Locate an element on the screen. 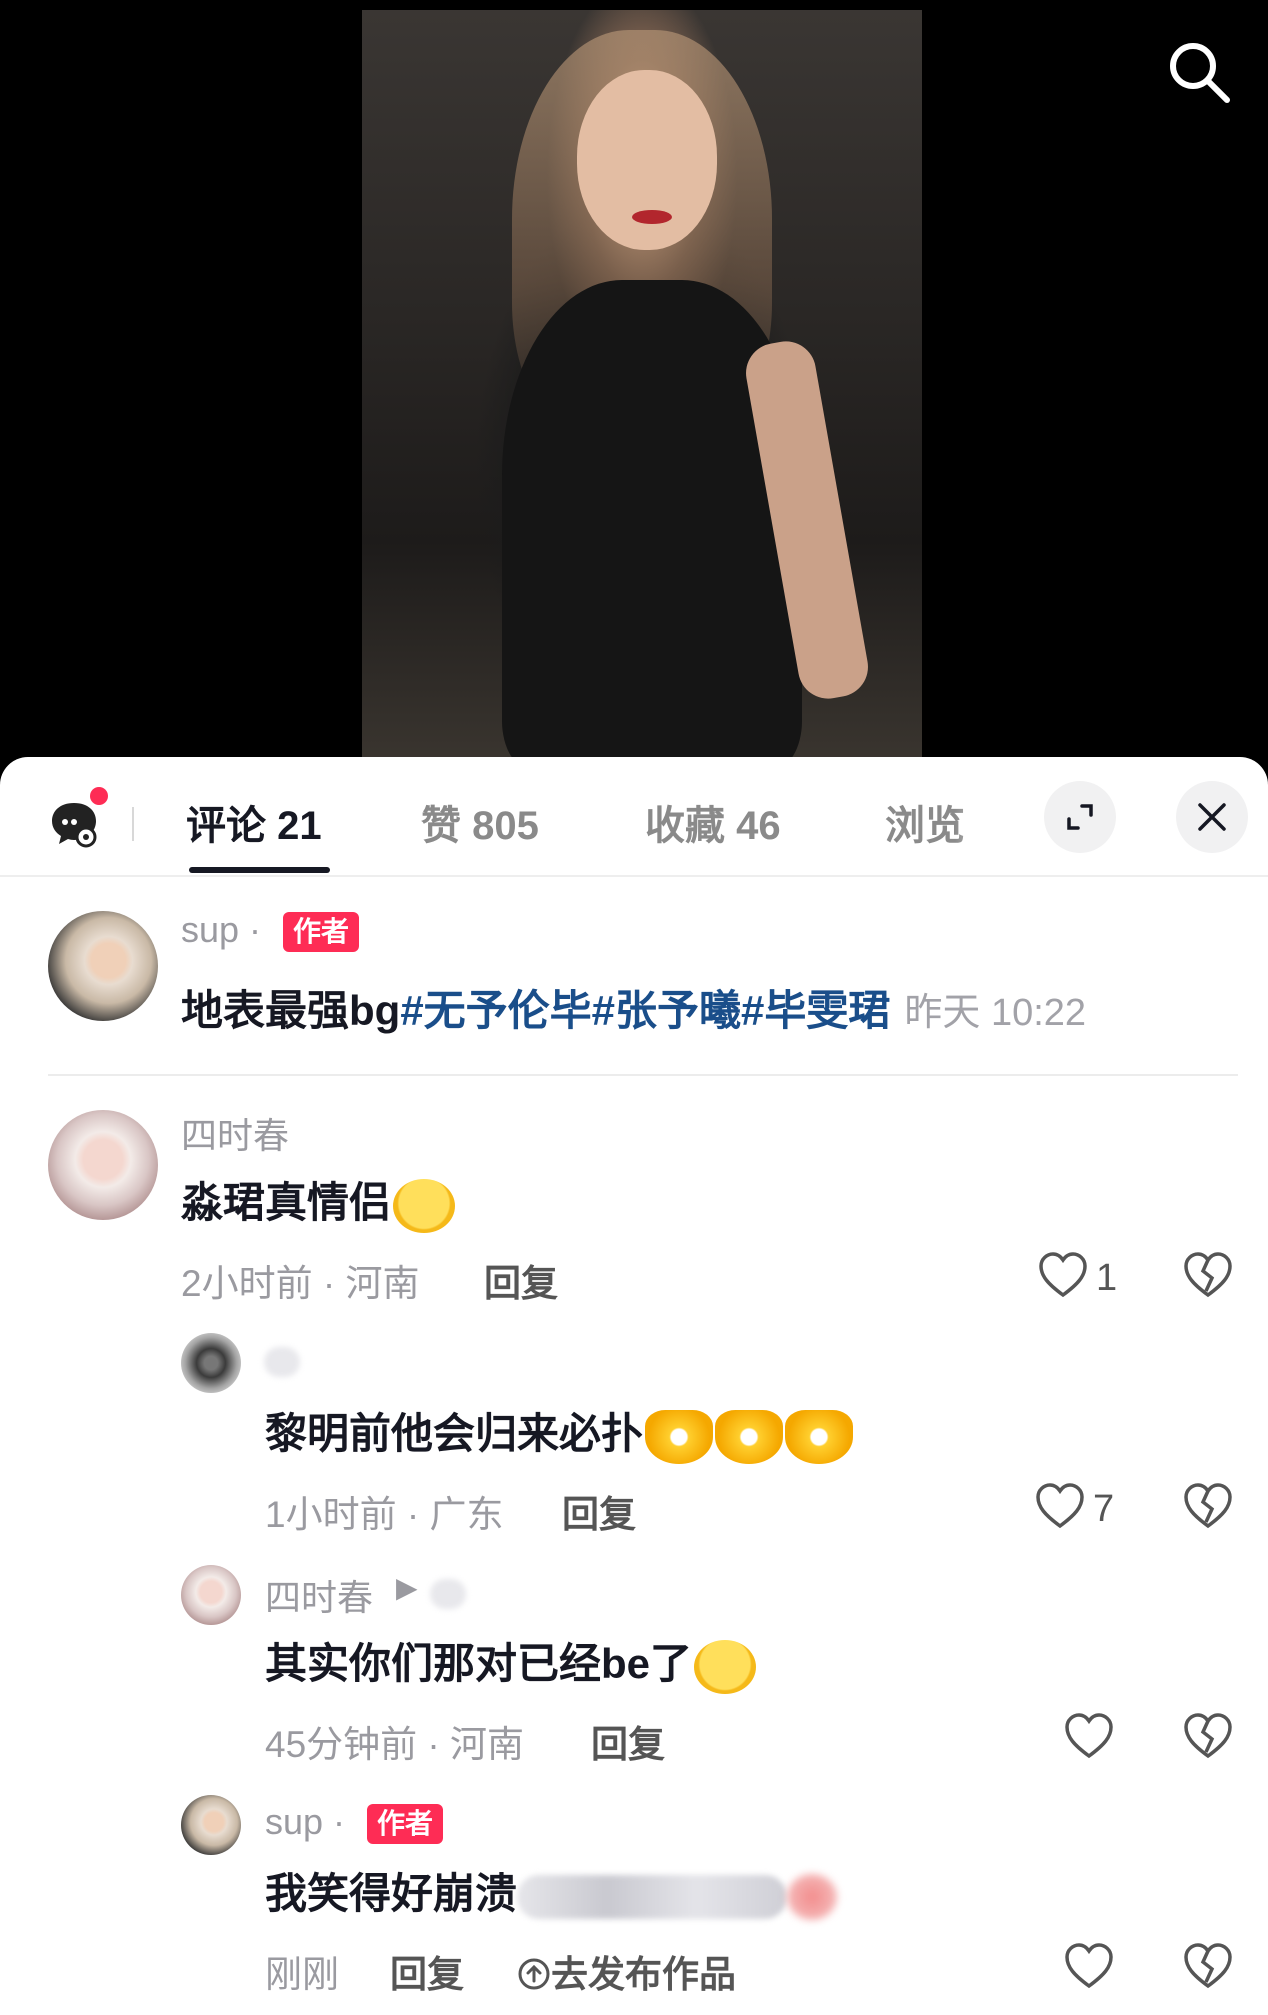  author-username: sup · is located at coordinates (221, 930).